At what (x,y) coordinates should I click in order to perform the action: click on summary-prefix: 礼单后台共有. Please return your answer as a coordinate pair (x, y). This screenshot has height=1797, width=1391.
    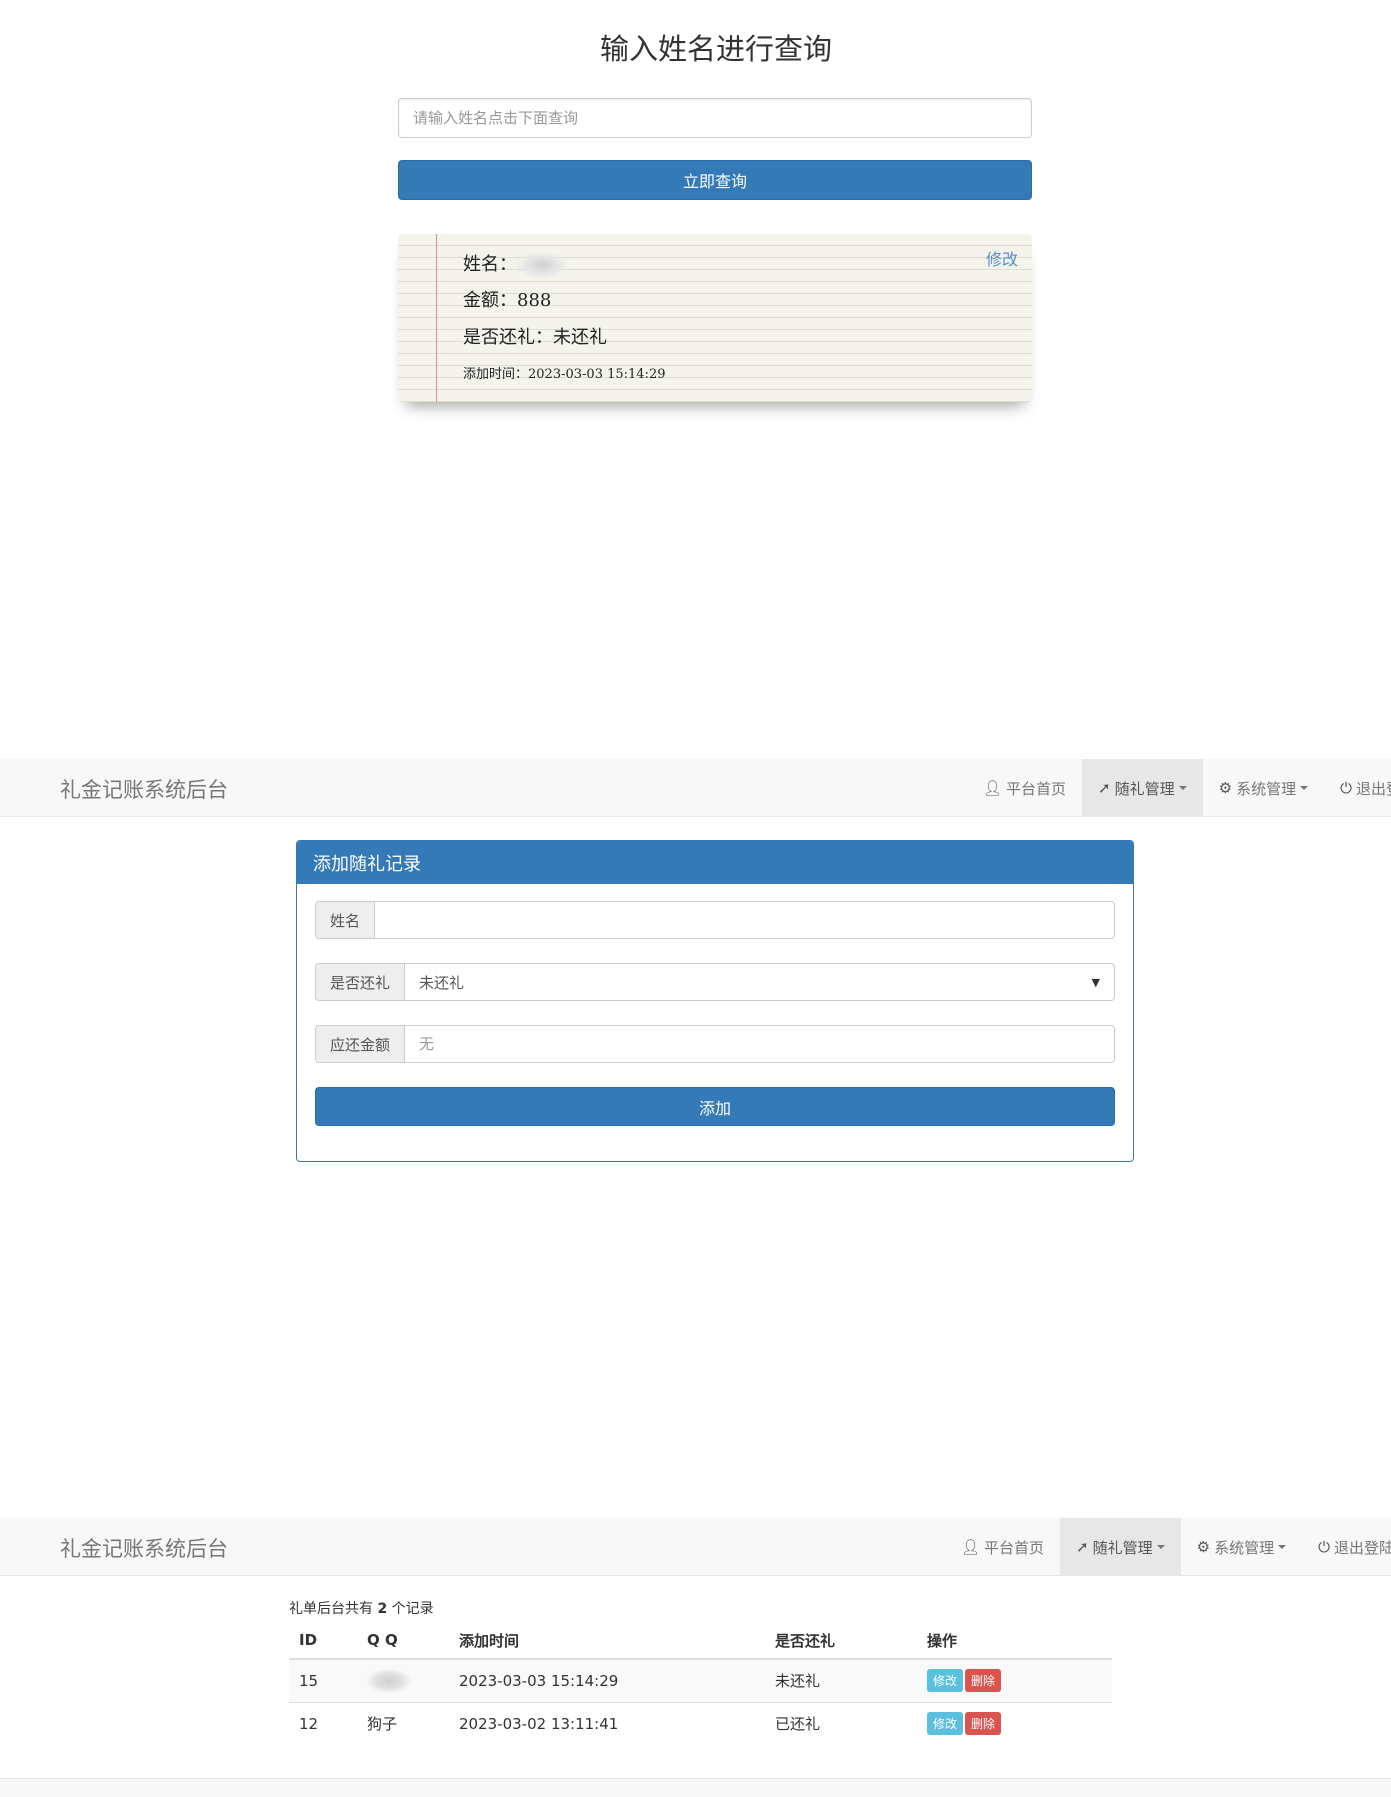
    Looking at the image, I should click on (333, 1609).